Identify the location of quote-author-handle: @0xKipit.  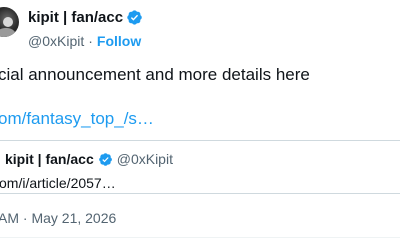
(144, 159).